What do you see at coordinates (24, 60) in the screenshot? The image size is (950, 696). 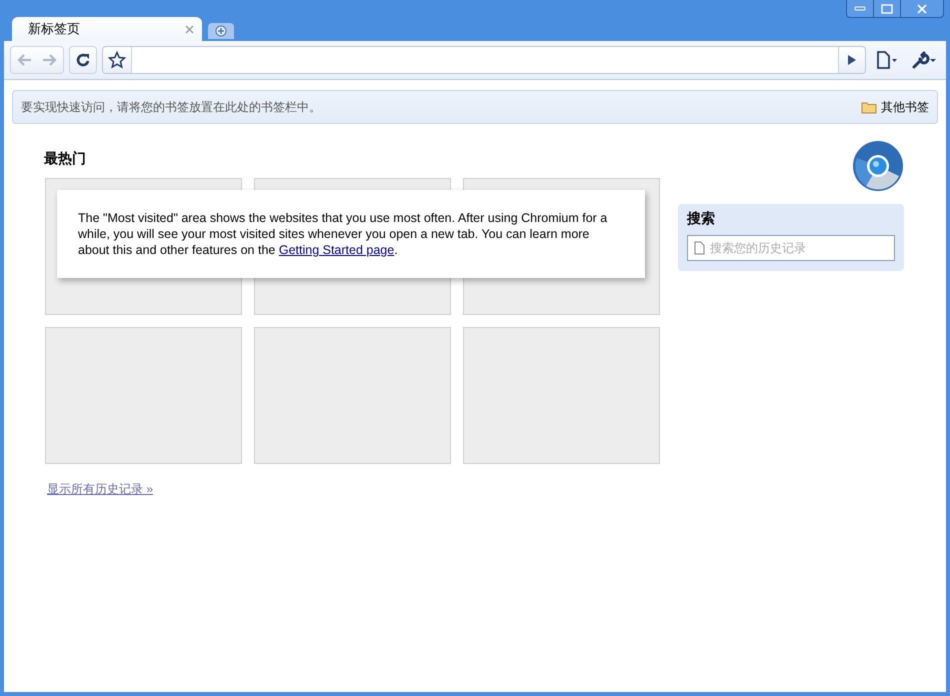 I see `back-icon` at bounding box center [24, 60].